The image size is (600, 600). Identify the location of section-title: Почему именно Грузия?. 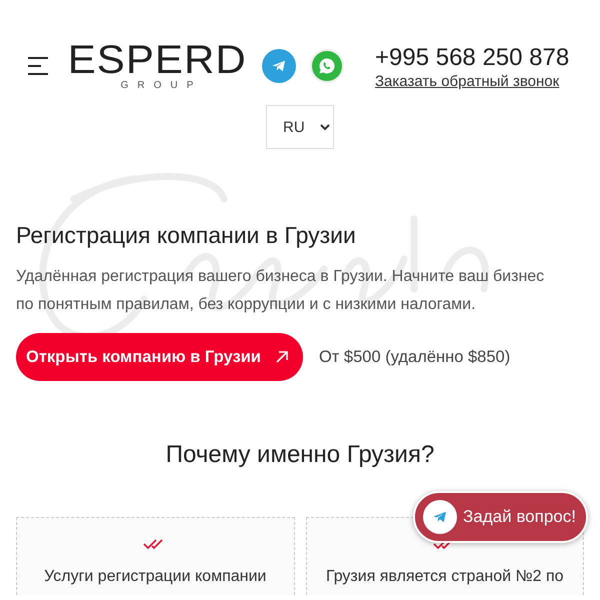
(300, 455).